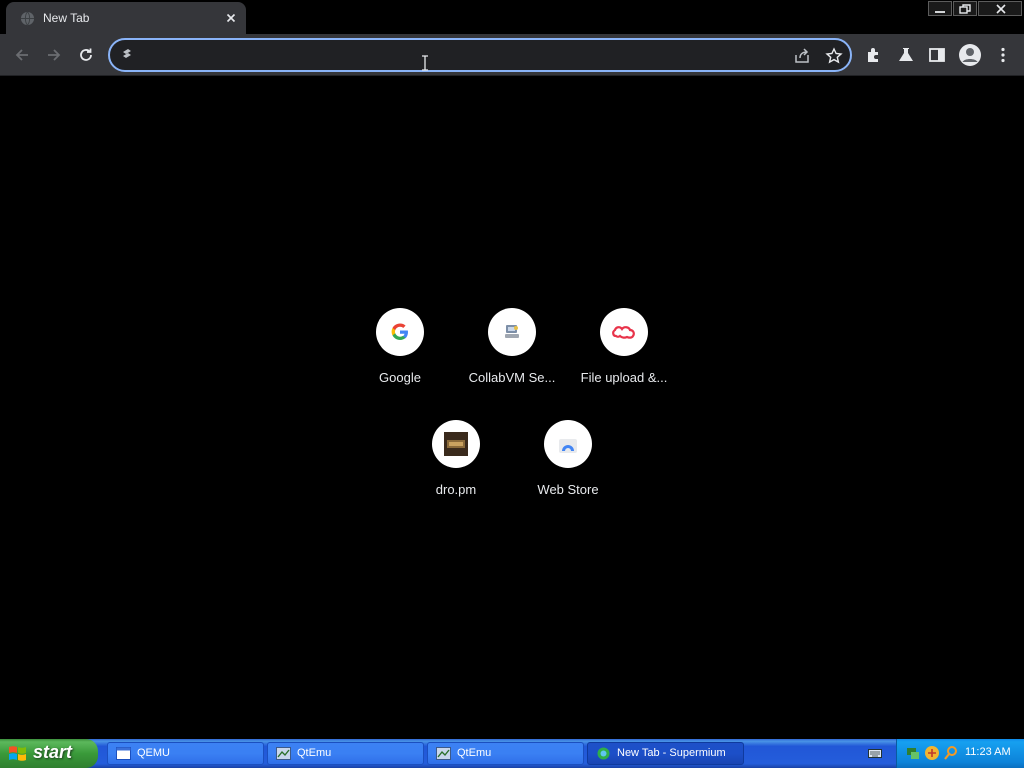 The width and height of the screenshot is (1024, 768). I want to click on shortcut-label: dro.pm, so click(456, 489).